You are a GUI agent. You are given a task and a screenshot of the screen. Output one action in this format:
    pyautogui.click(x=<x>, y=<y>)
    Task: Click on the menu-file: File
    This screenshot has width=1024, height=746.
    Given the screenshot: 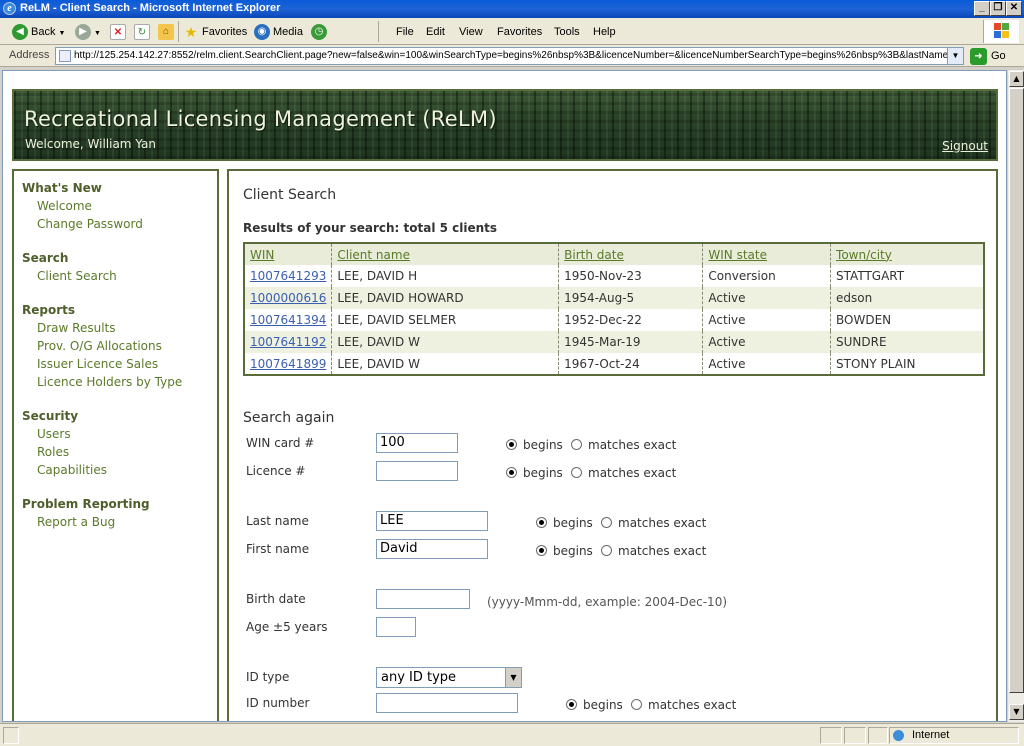 What is the action you would take?
    pyautogui.click(x=405, y=32)
    